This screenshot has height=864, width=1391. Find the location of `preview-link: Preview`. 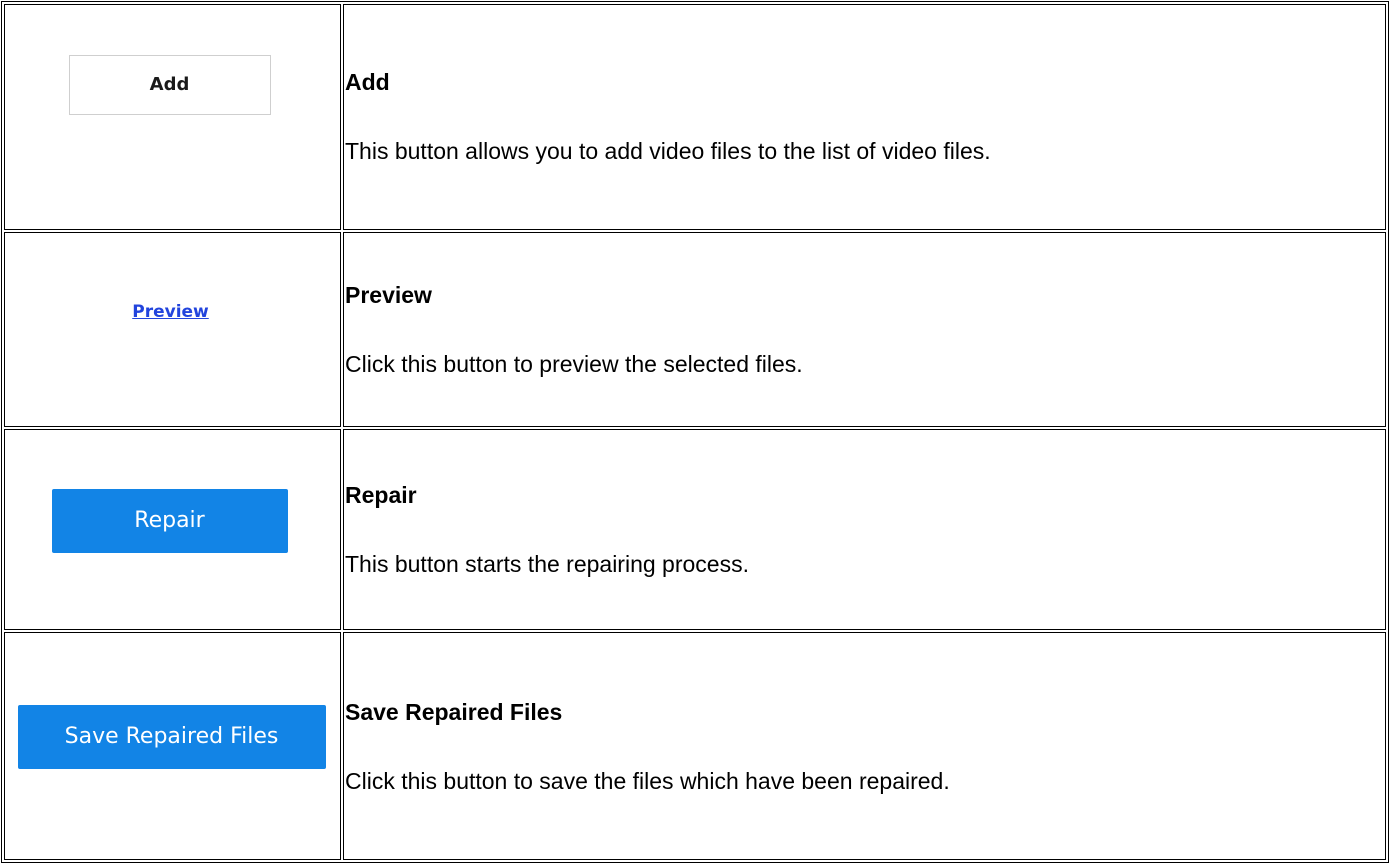

preview-link: Preview is located at coordinates (170, 312).